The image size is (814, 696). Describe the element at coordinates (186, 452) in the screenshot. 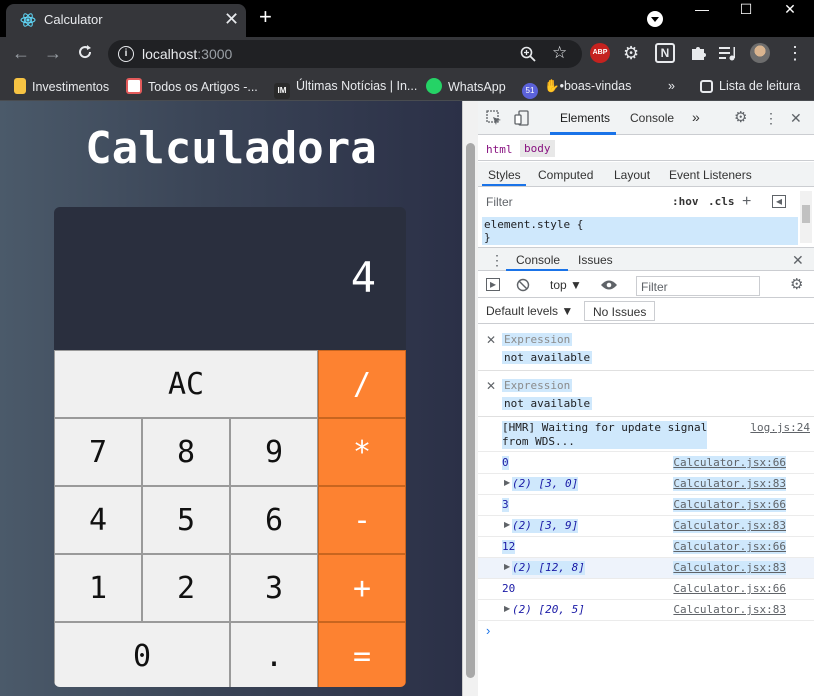

I see `digit-8-button: 8` at that location.